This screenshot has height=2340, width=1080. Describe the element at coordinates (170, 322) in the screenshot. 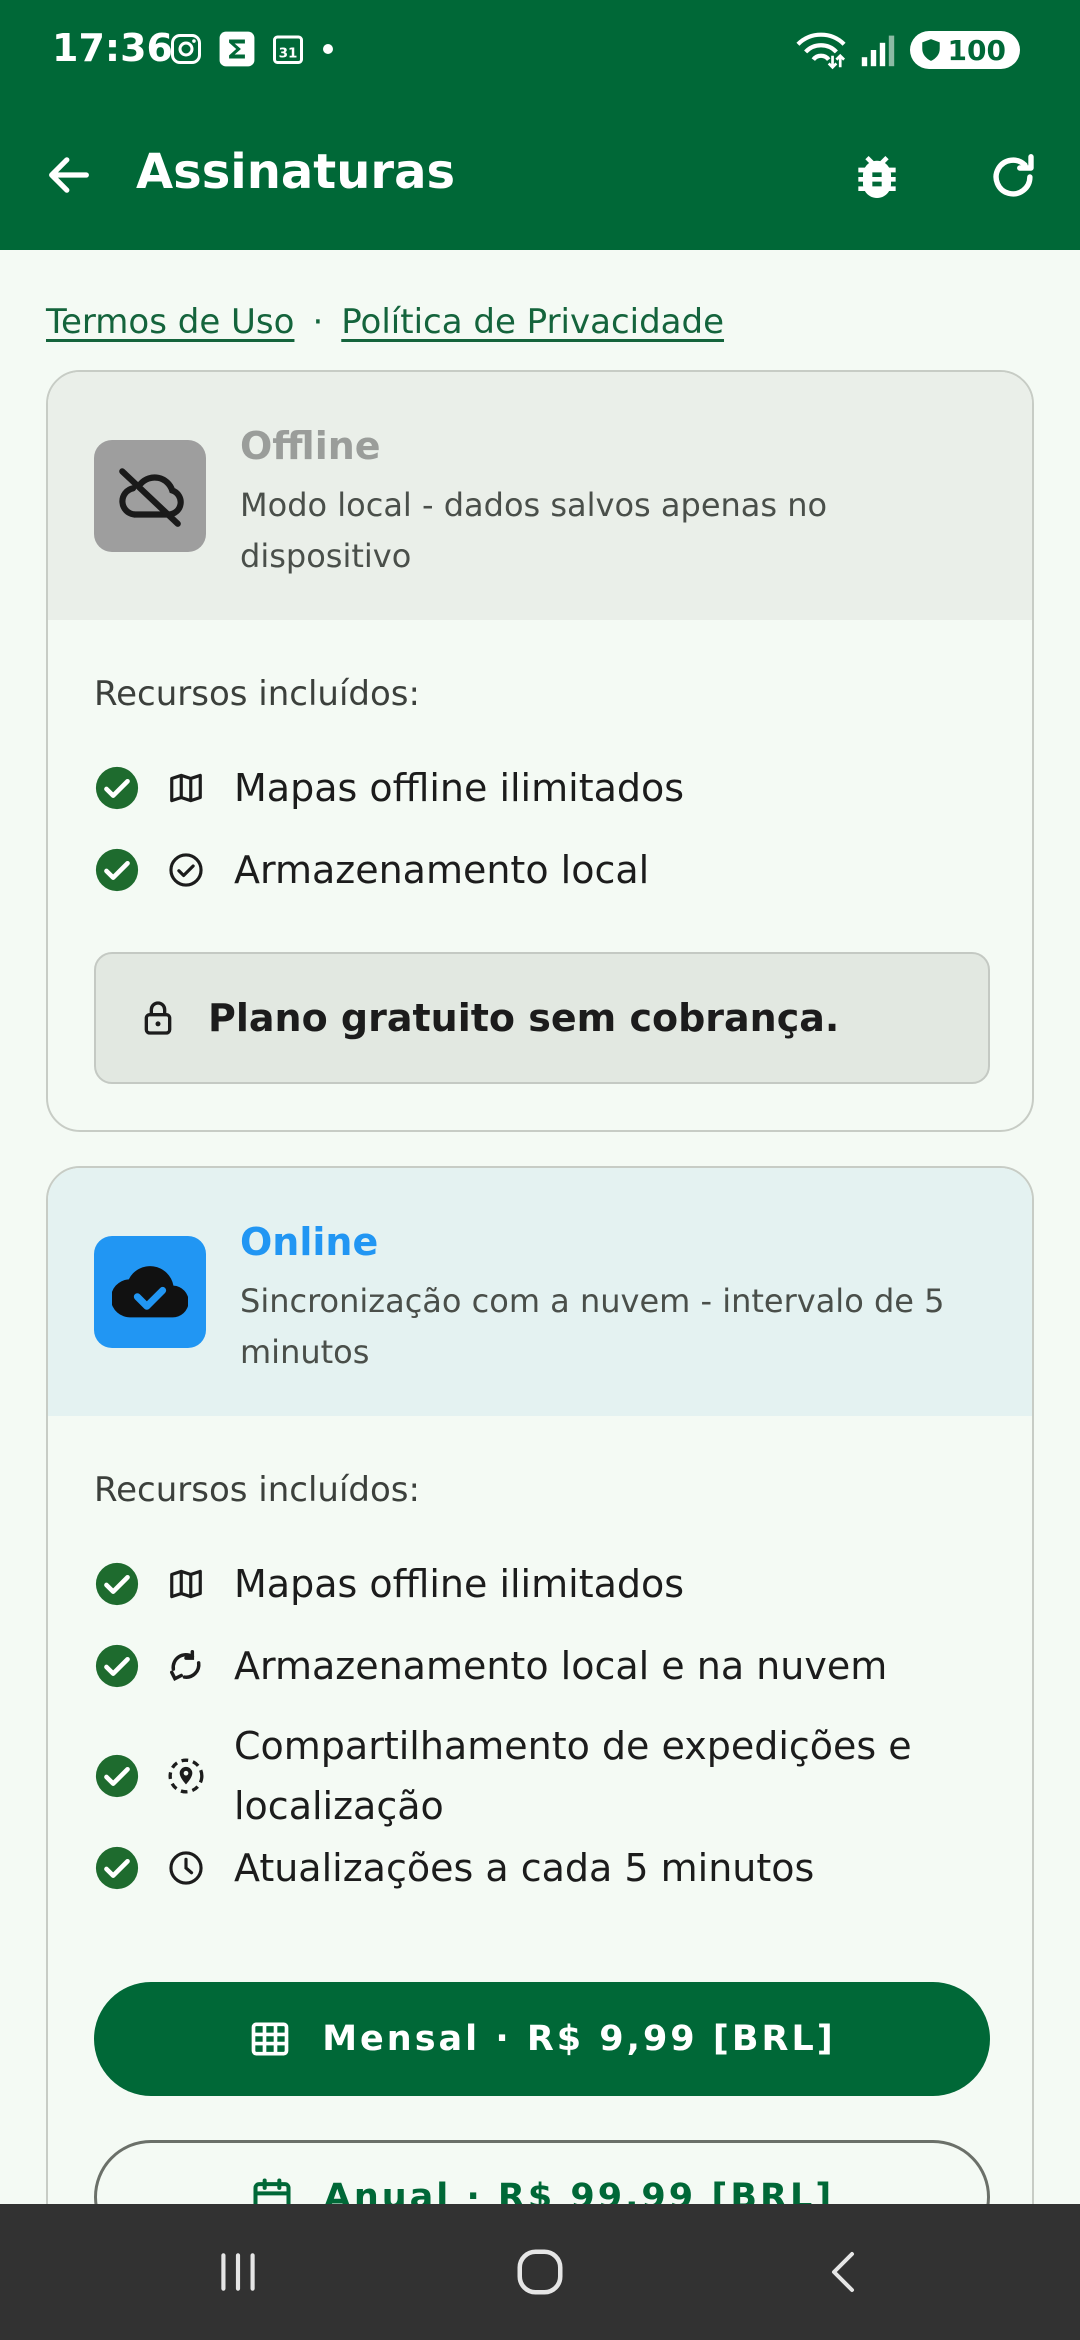

I see `terms-link: Termos de Uso` at that location.